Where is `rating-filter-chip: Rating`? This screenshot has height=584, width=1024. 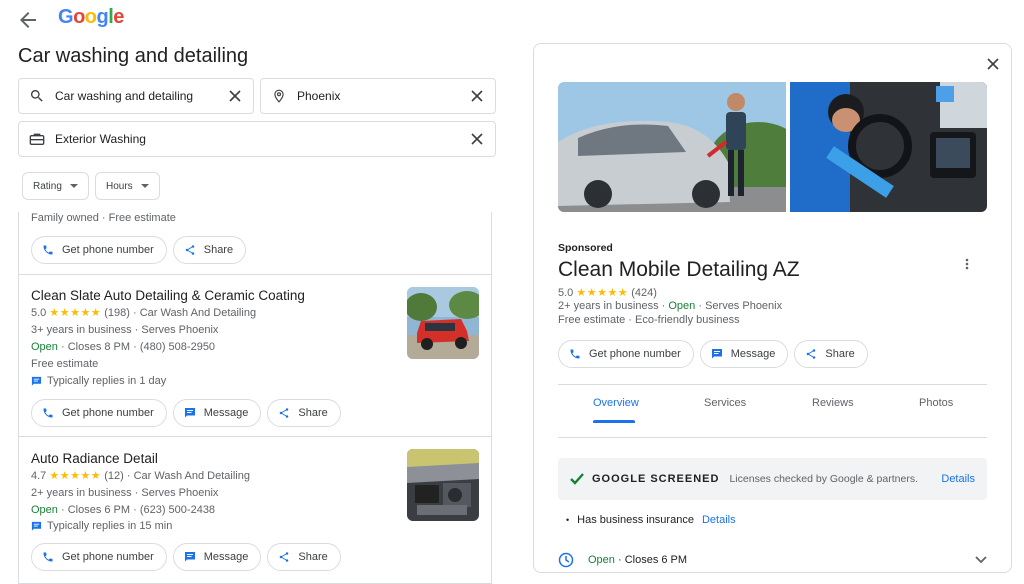 rating-filter-chip: Rating is located at coordinates (55, 186).